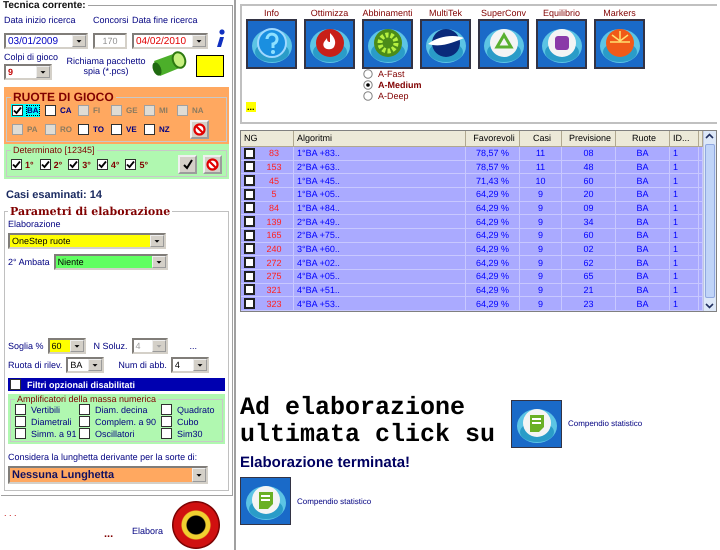  I want to click on table-row: 240 3°BA +60.. 64,29 % 9 02 BA 1, so click(472, 249).